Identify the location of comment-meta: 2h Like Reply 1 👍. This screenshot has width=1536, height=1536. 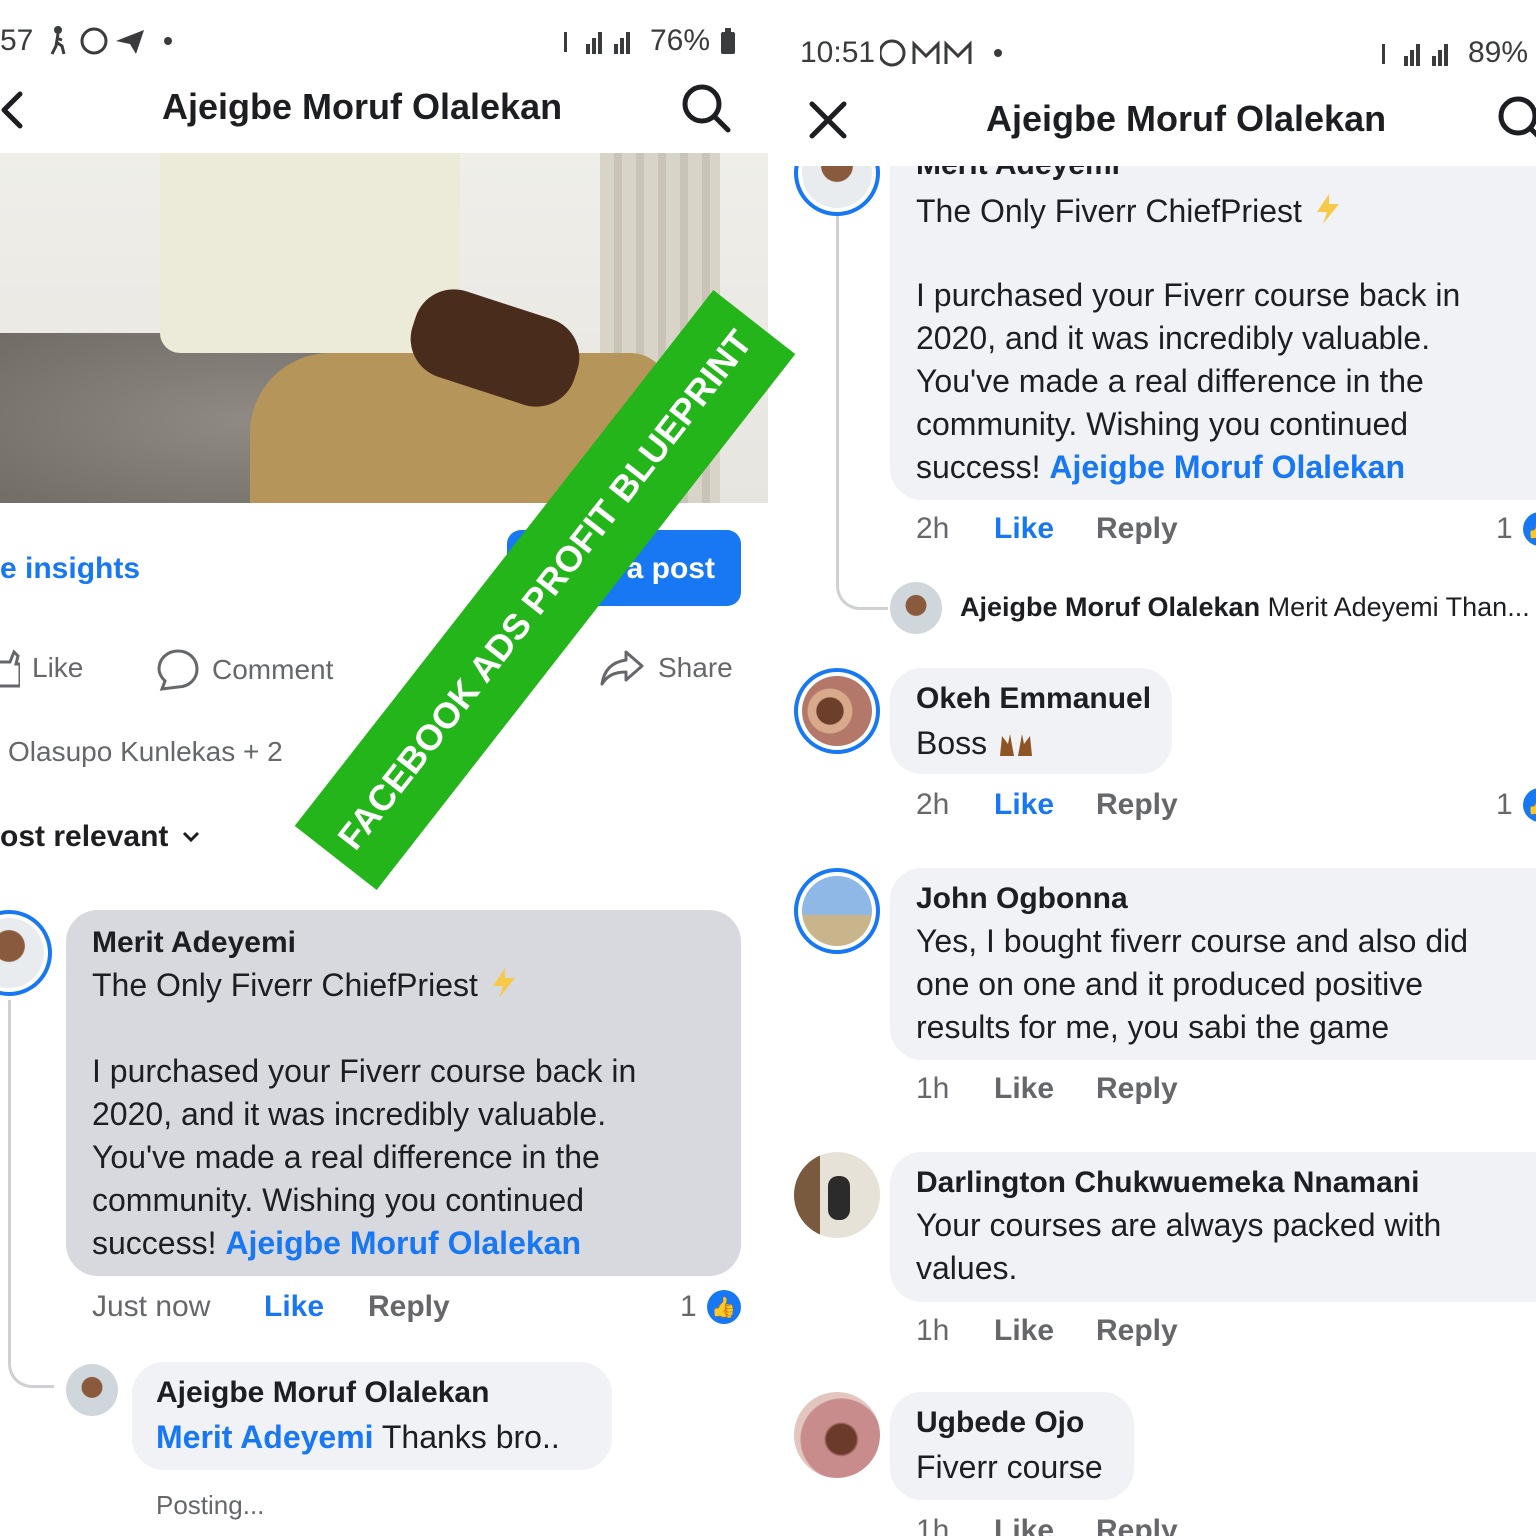
(1226, 808).